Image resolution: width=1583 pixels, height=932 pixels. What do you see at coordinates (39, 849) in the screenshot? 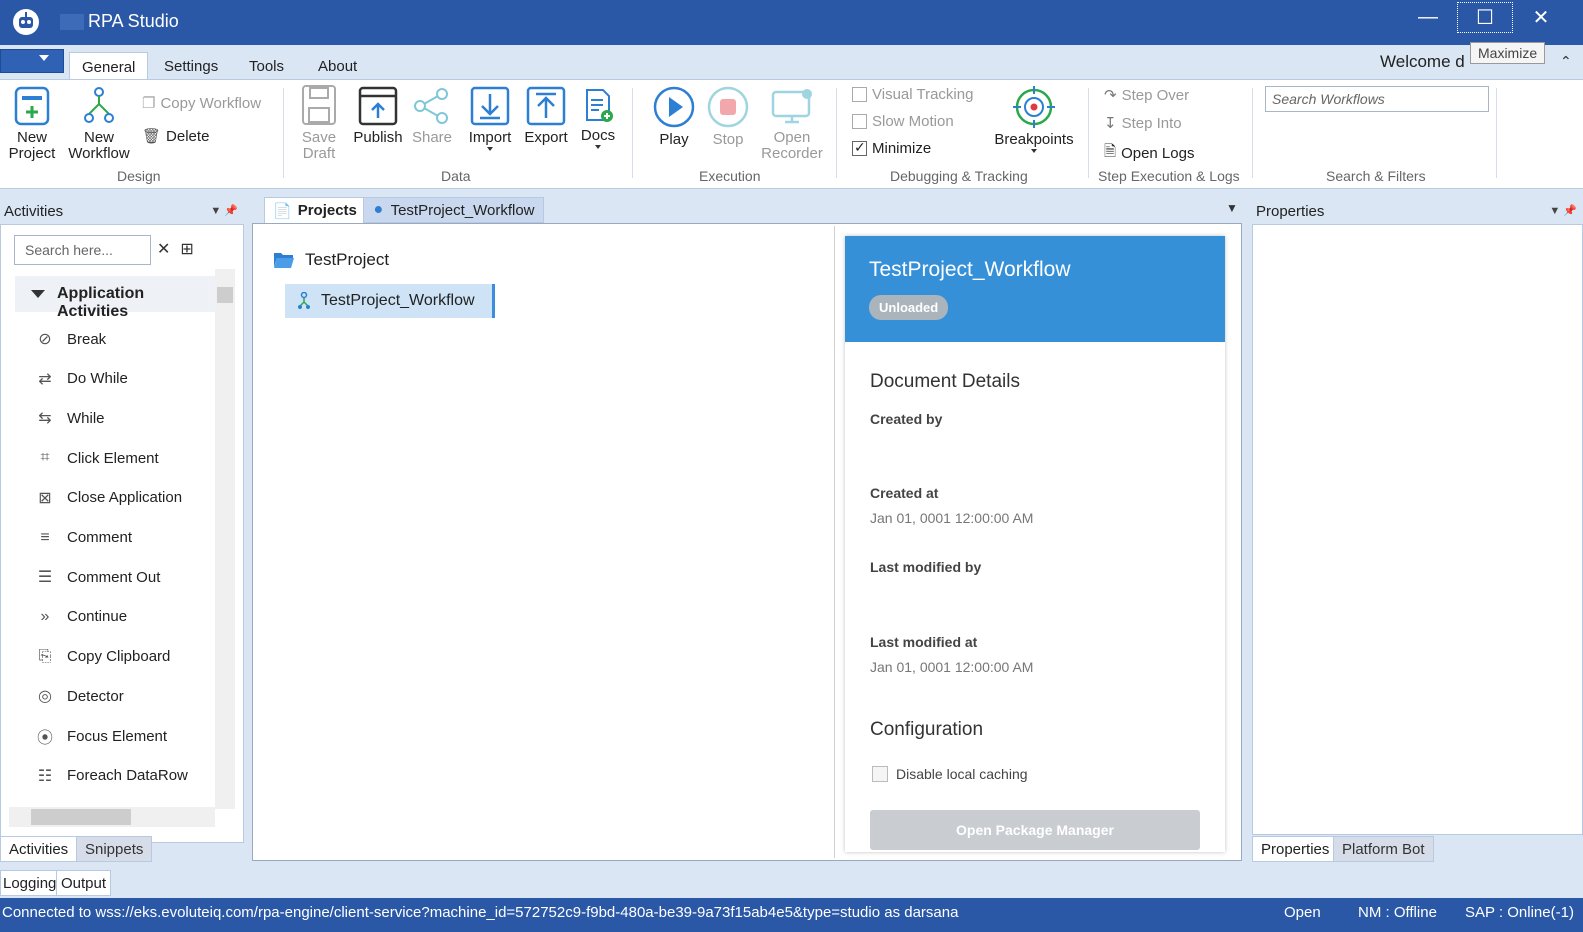
I see `tab-activities: Activities` at bounding box center [39, 849].